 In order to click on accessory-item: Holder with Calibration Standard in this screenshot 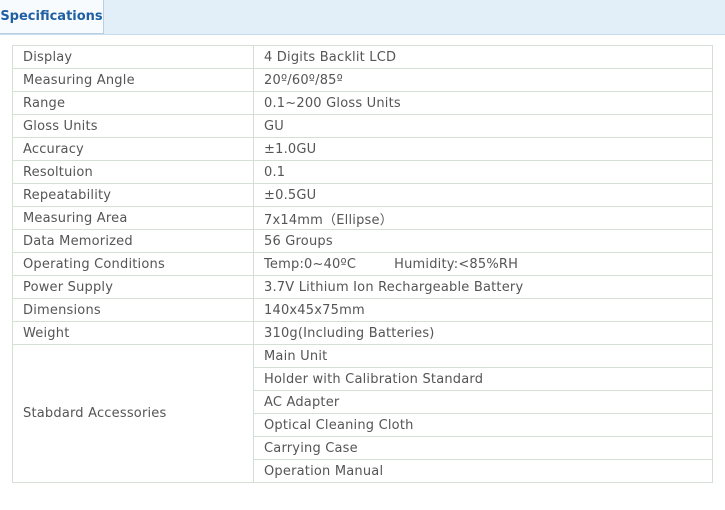, I will do `click(483, 379)`.